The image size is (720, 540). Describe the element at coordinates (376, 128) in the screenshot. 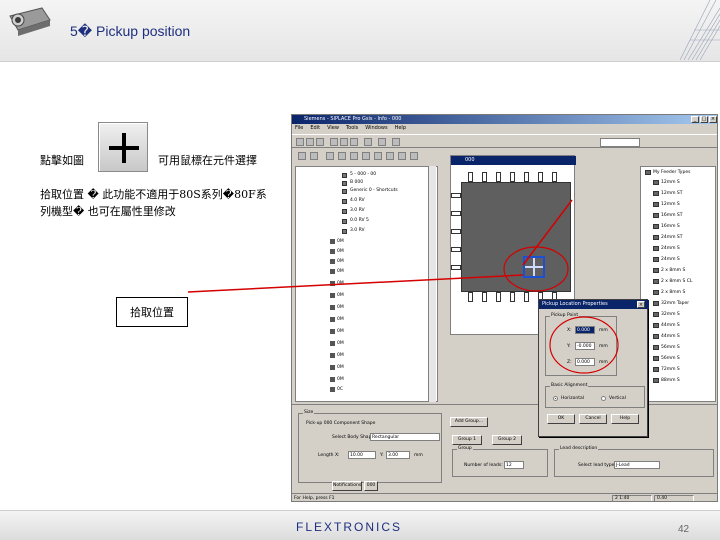

I see `menu-windows: Windows` at that location.